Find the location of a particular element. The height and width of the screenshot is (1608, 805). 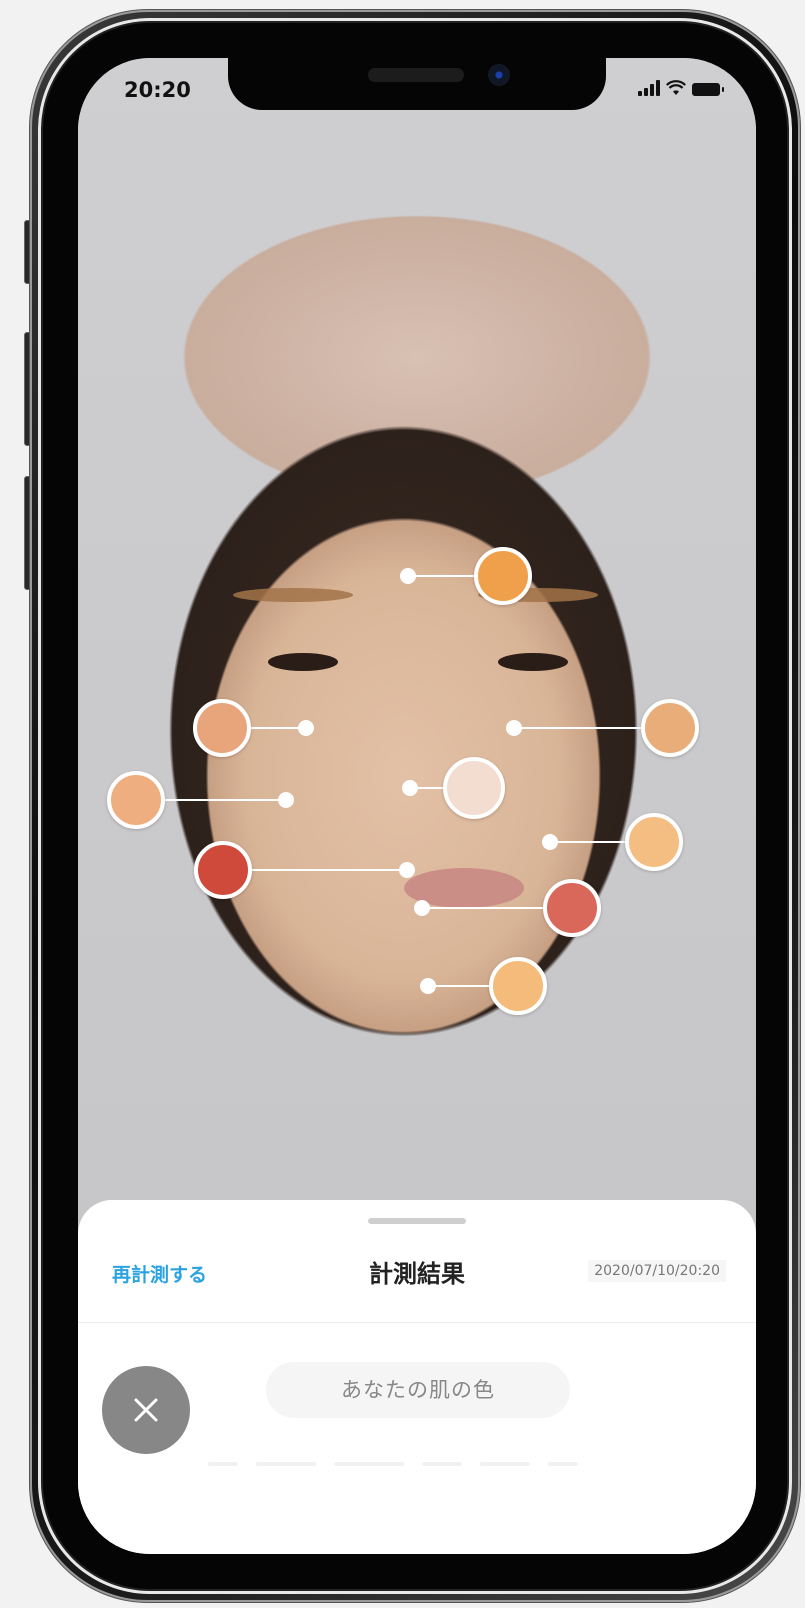

status-time: 20:20 is located at coordinates (157, 90).